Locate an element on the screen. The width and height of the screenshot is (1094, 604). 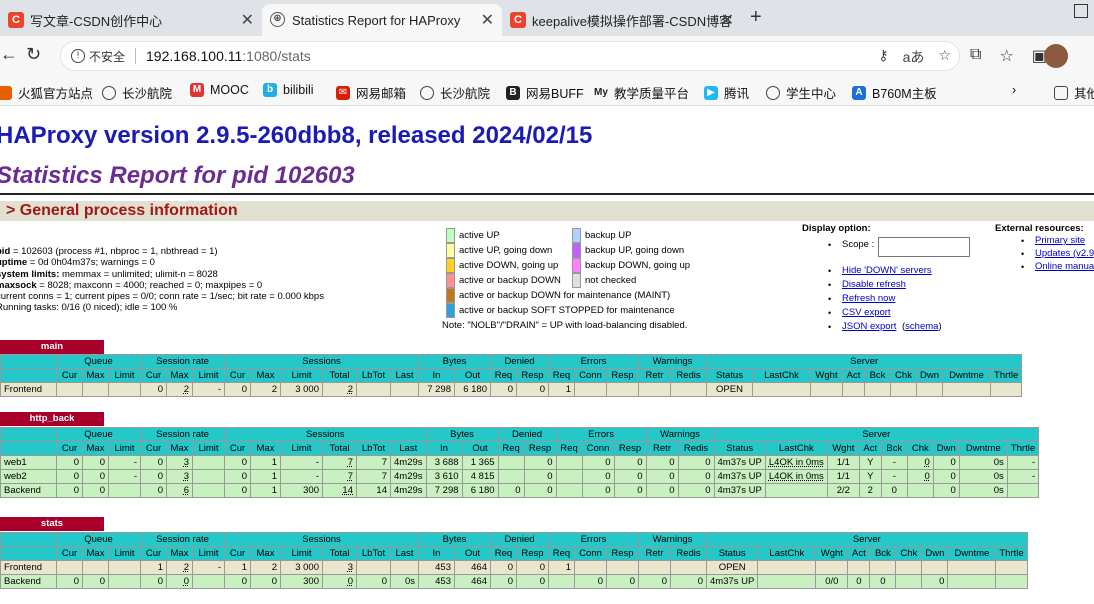
legend-item: backup DOWN, going up is located at coordinates (631, 265).